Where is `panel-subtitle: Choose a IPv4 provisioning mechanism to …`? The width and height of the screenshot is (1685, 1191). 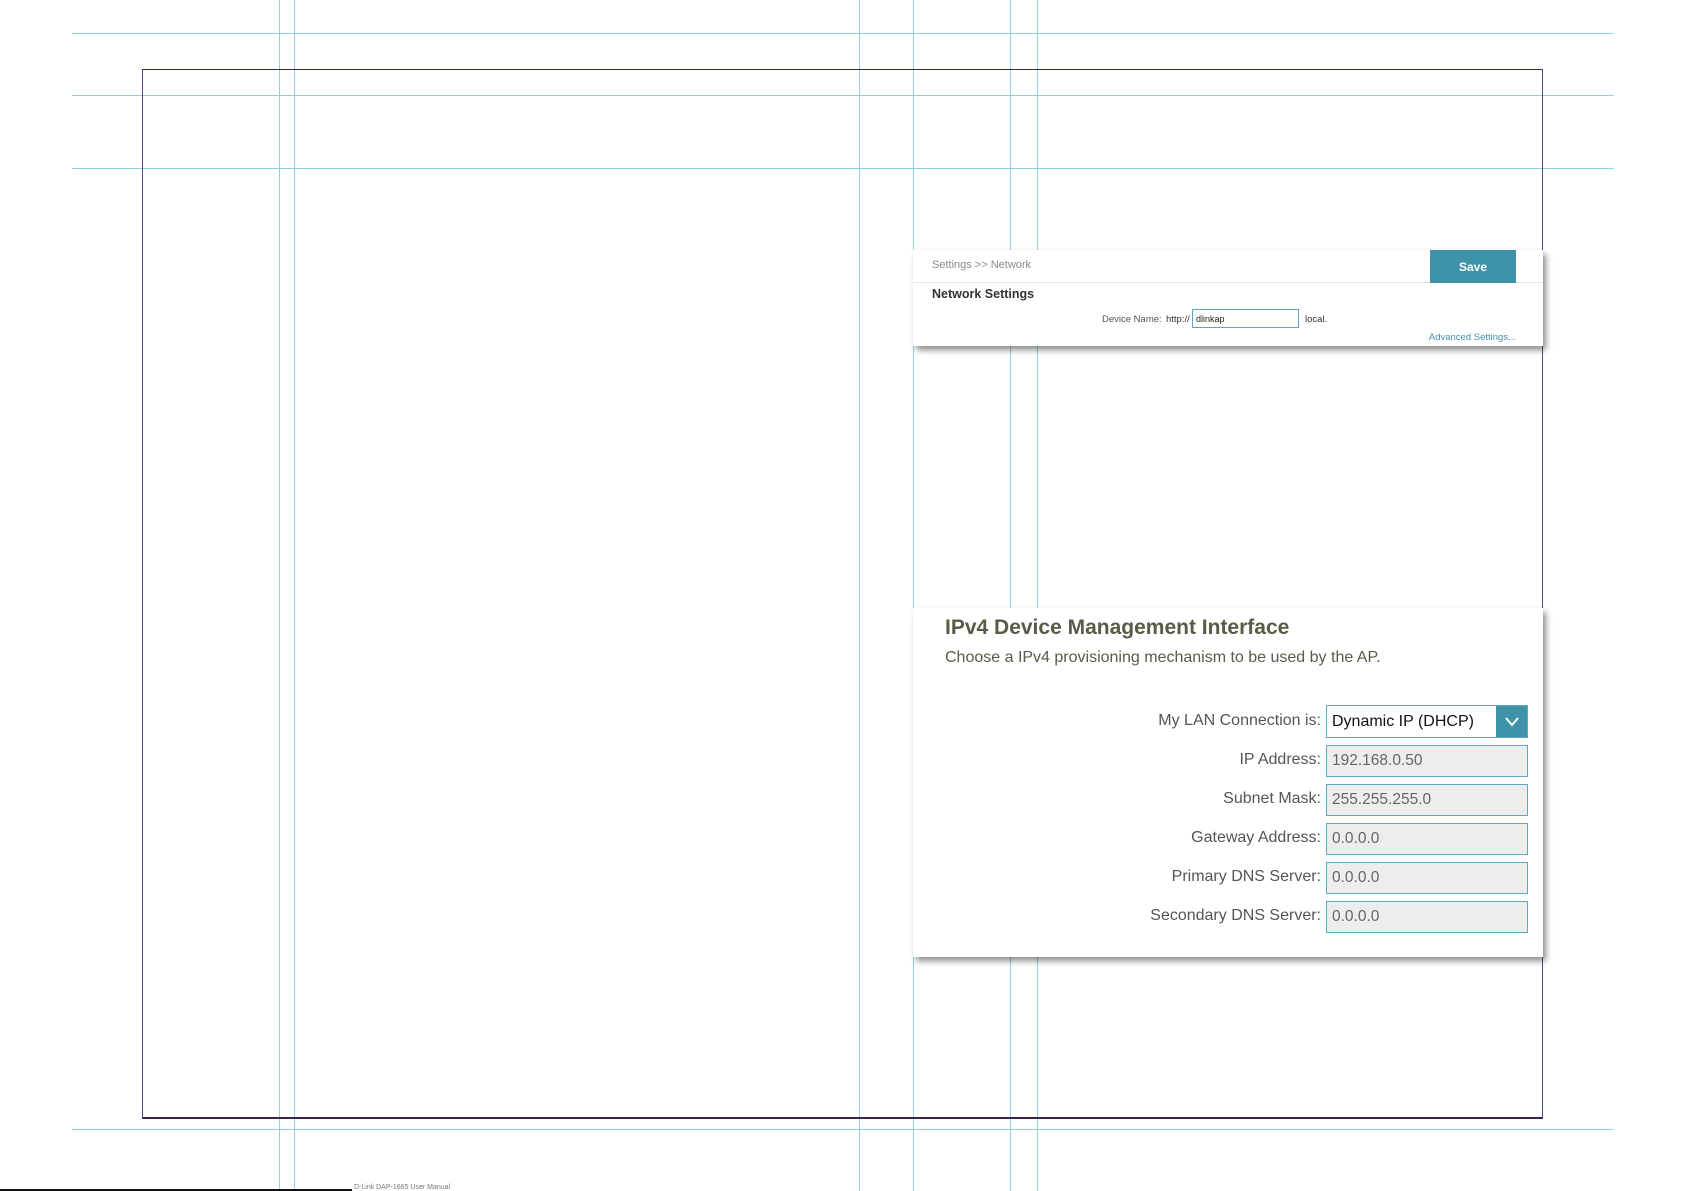 panel-subtitle: Choose a IPv4 provisioning mechanism to … is located at coordinates (1163, 657).